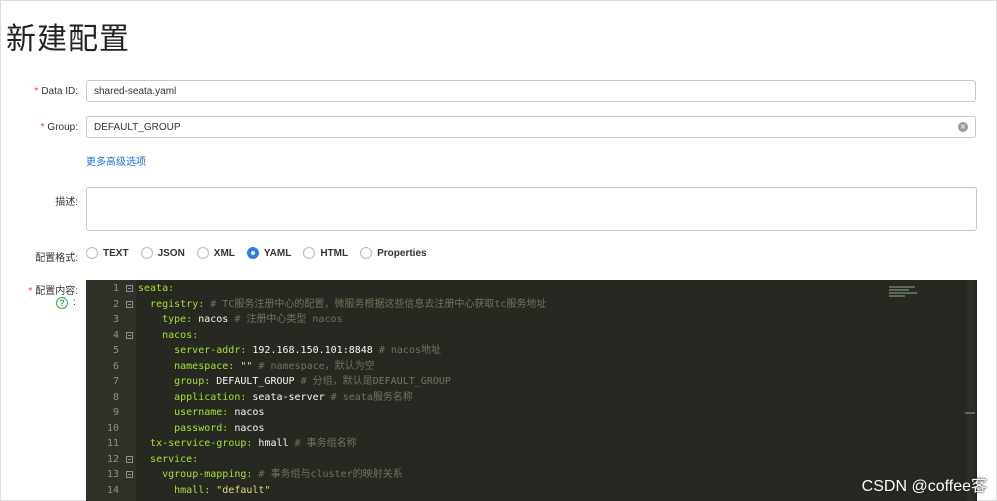 This screenshot has width=997, height=501. Describe the element at coordinates (270, 443) in the screenshot. I see `yaml-value: hmall` at that location.